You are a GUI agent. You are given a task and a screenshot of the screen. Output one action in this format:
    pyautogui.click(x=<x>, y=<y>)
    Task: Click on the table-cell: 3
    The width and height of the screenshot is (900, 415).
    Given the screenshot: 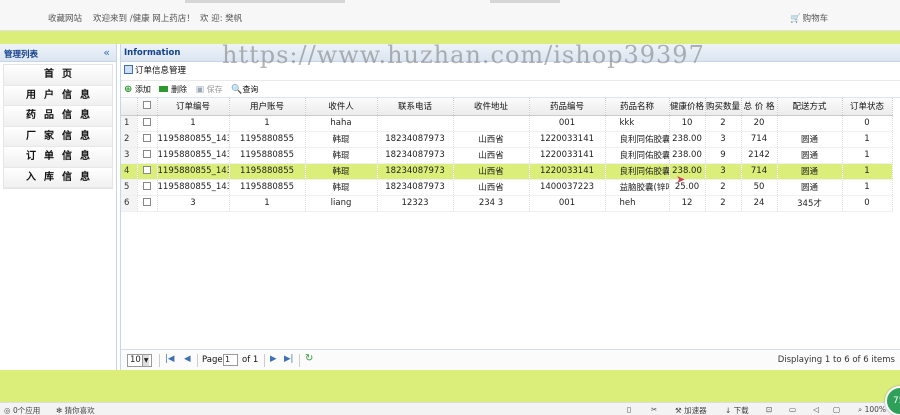 What is the action you would take?
    pyautogui.click(x=193, y=203)
    